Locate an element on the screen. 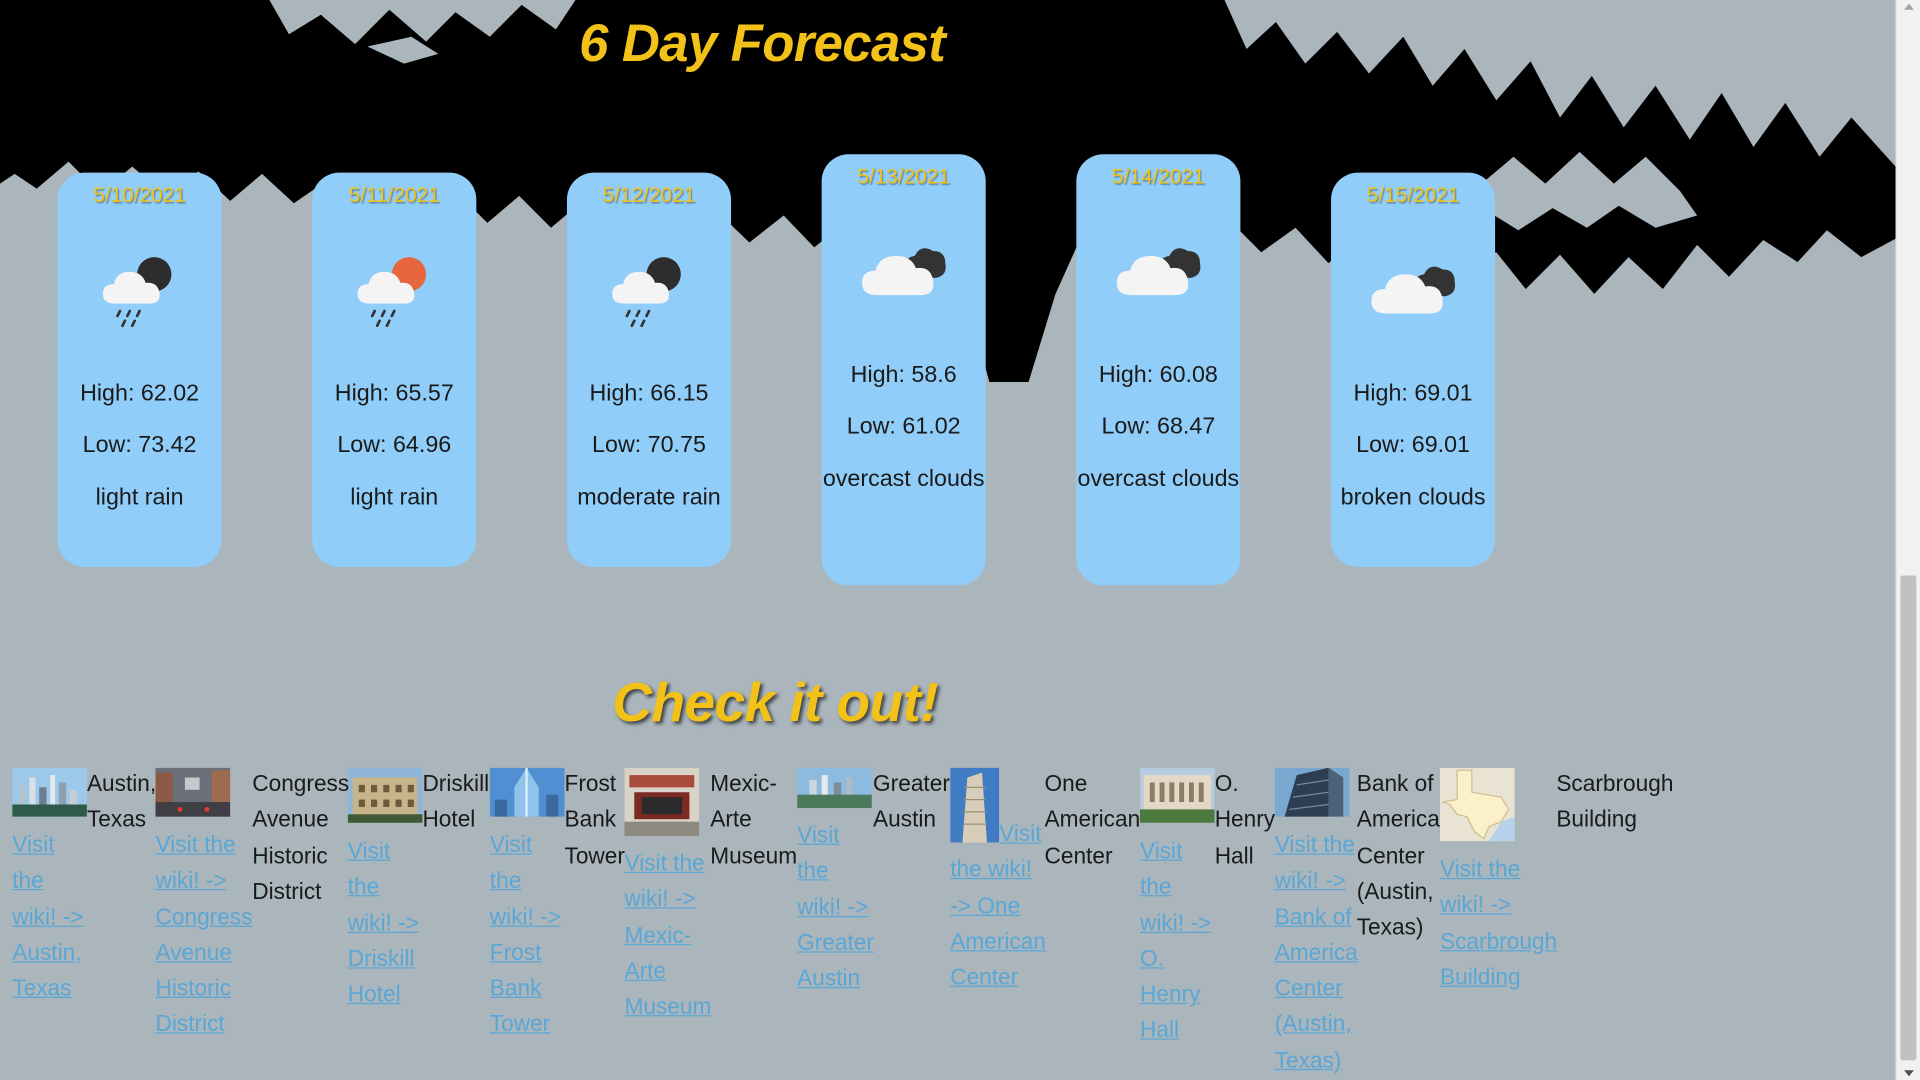  place-name: Bank of America Center (Austin, Texas) is located at coordinates (1398, 855).